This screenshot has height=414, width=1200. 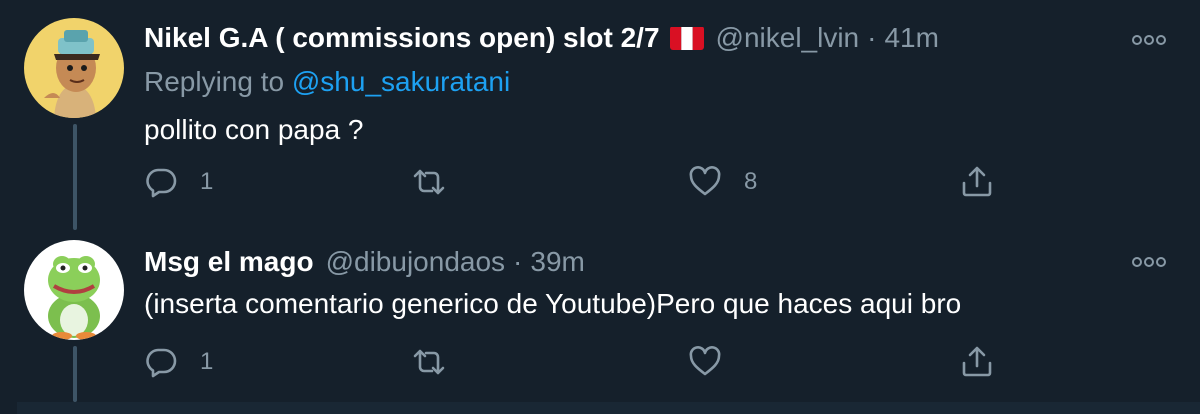 What do you see at coordinates (608, 408) in the screenshot?
I see `divider` at bounding box center [608, 408].